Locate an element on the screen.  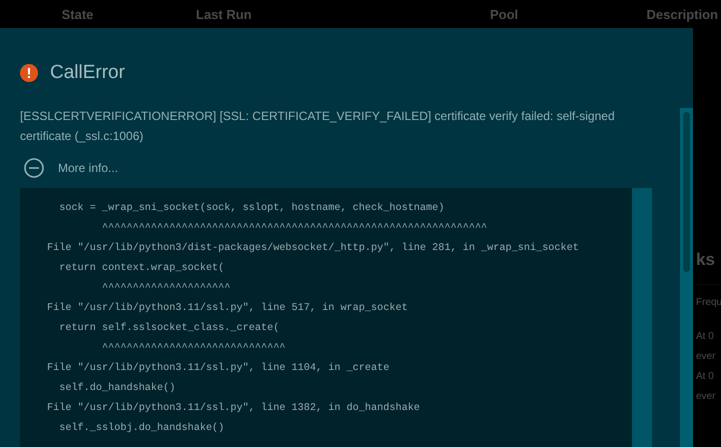
traceback-line: ^^^^^^^^^^^^^^^^^^^^^ is located at coordinates (166, 289).